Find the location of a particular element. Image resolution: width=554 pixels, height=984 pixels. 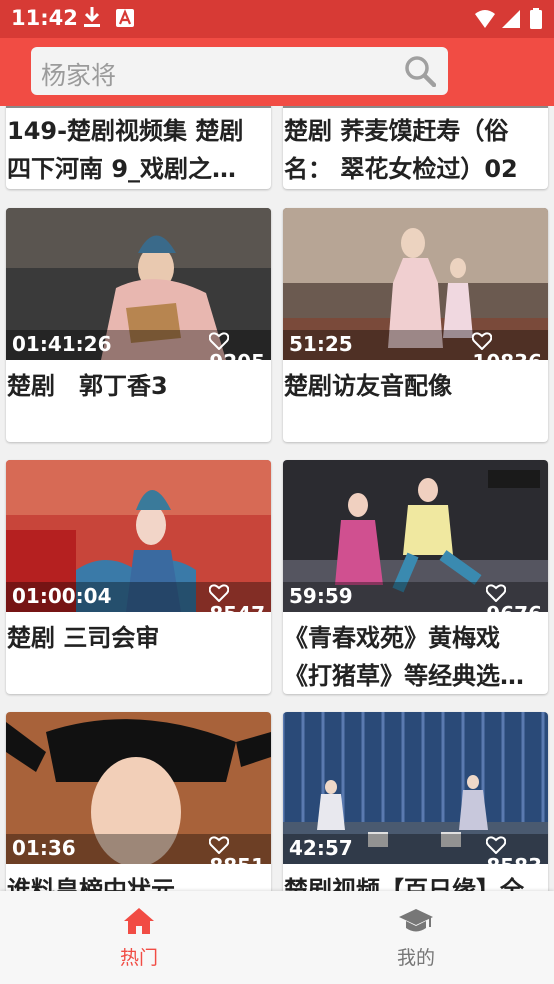

nav-tab-mine: 我的 is located at coordinates (416, 938).